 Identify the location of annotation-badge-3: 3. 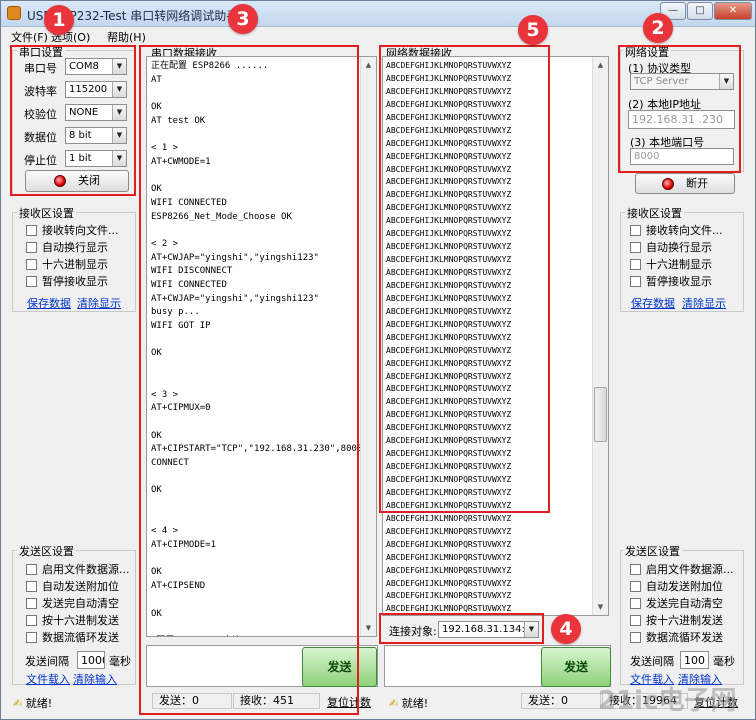
(243, 19).